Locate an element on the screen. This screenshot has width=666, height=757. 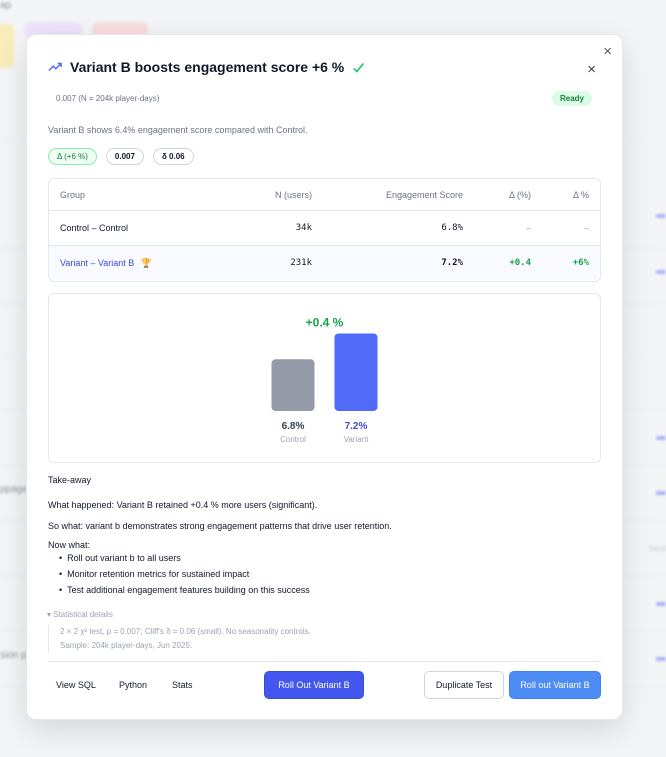
now-what-label: Now what: is located at coordinates (69, 545).